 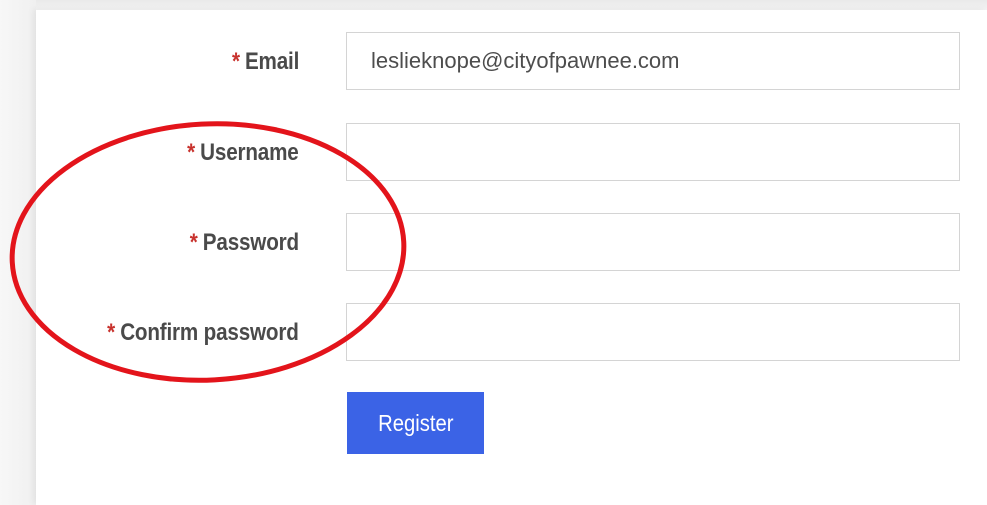 I want to click on username-row: * Username, so click(x=493, y=153).